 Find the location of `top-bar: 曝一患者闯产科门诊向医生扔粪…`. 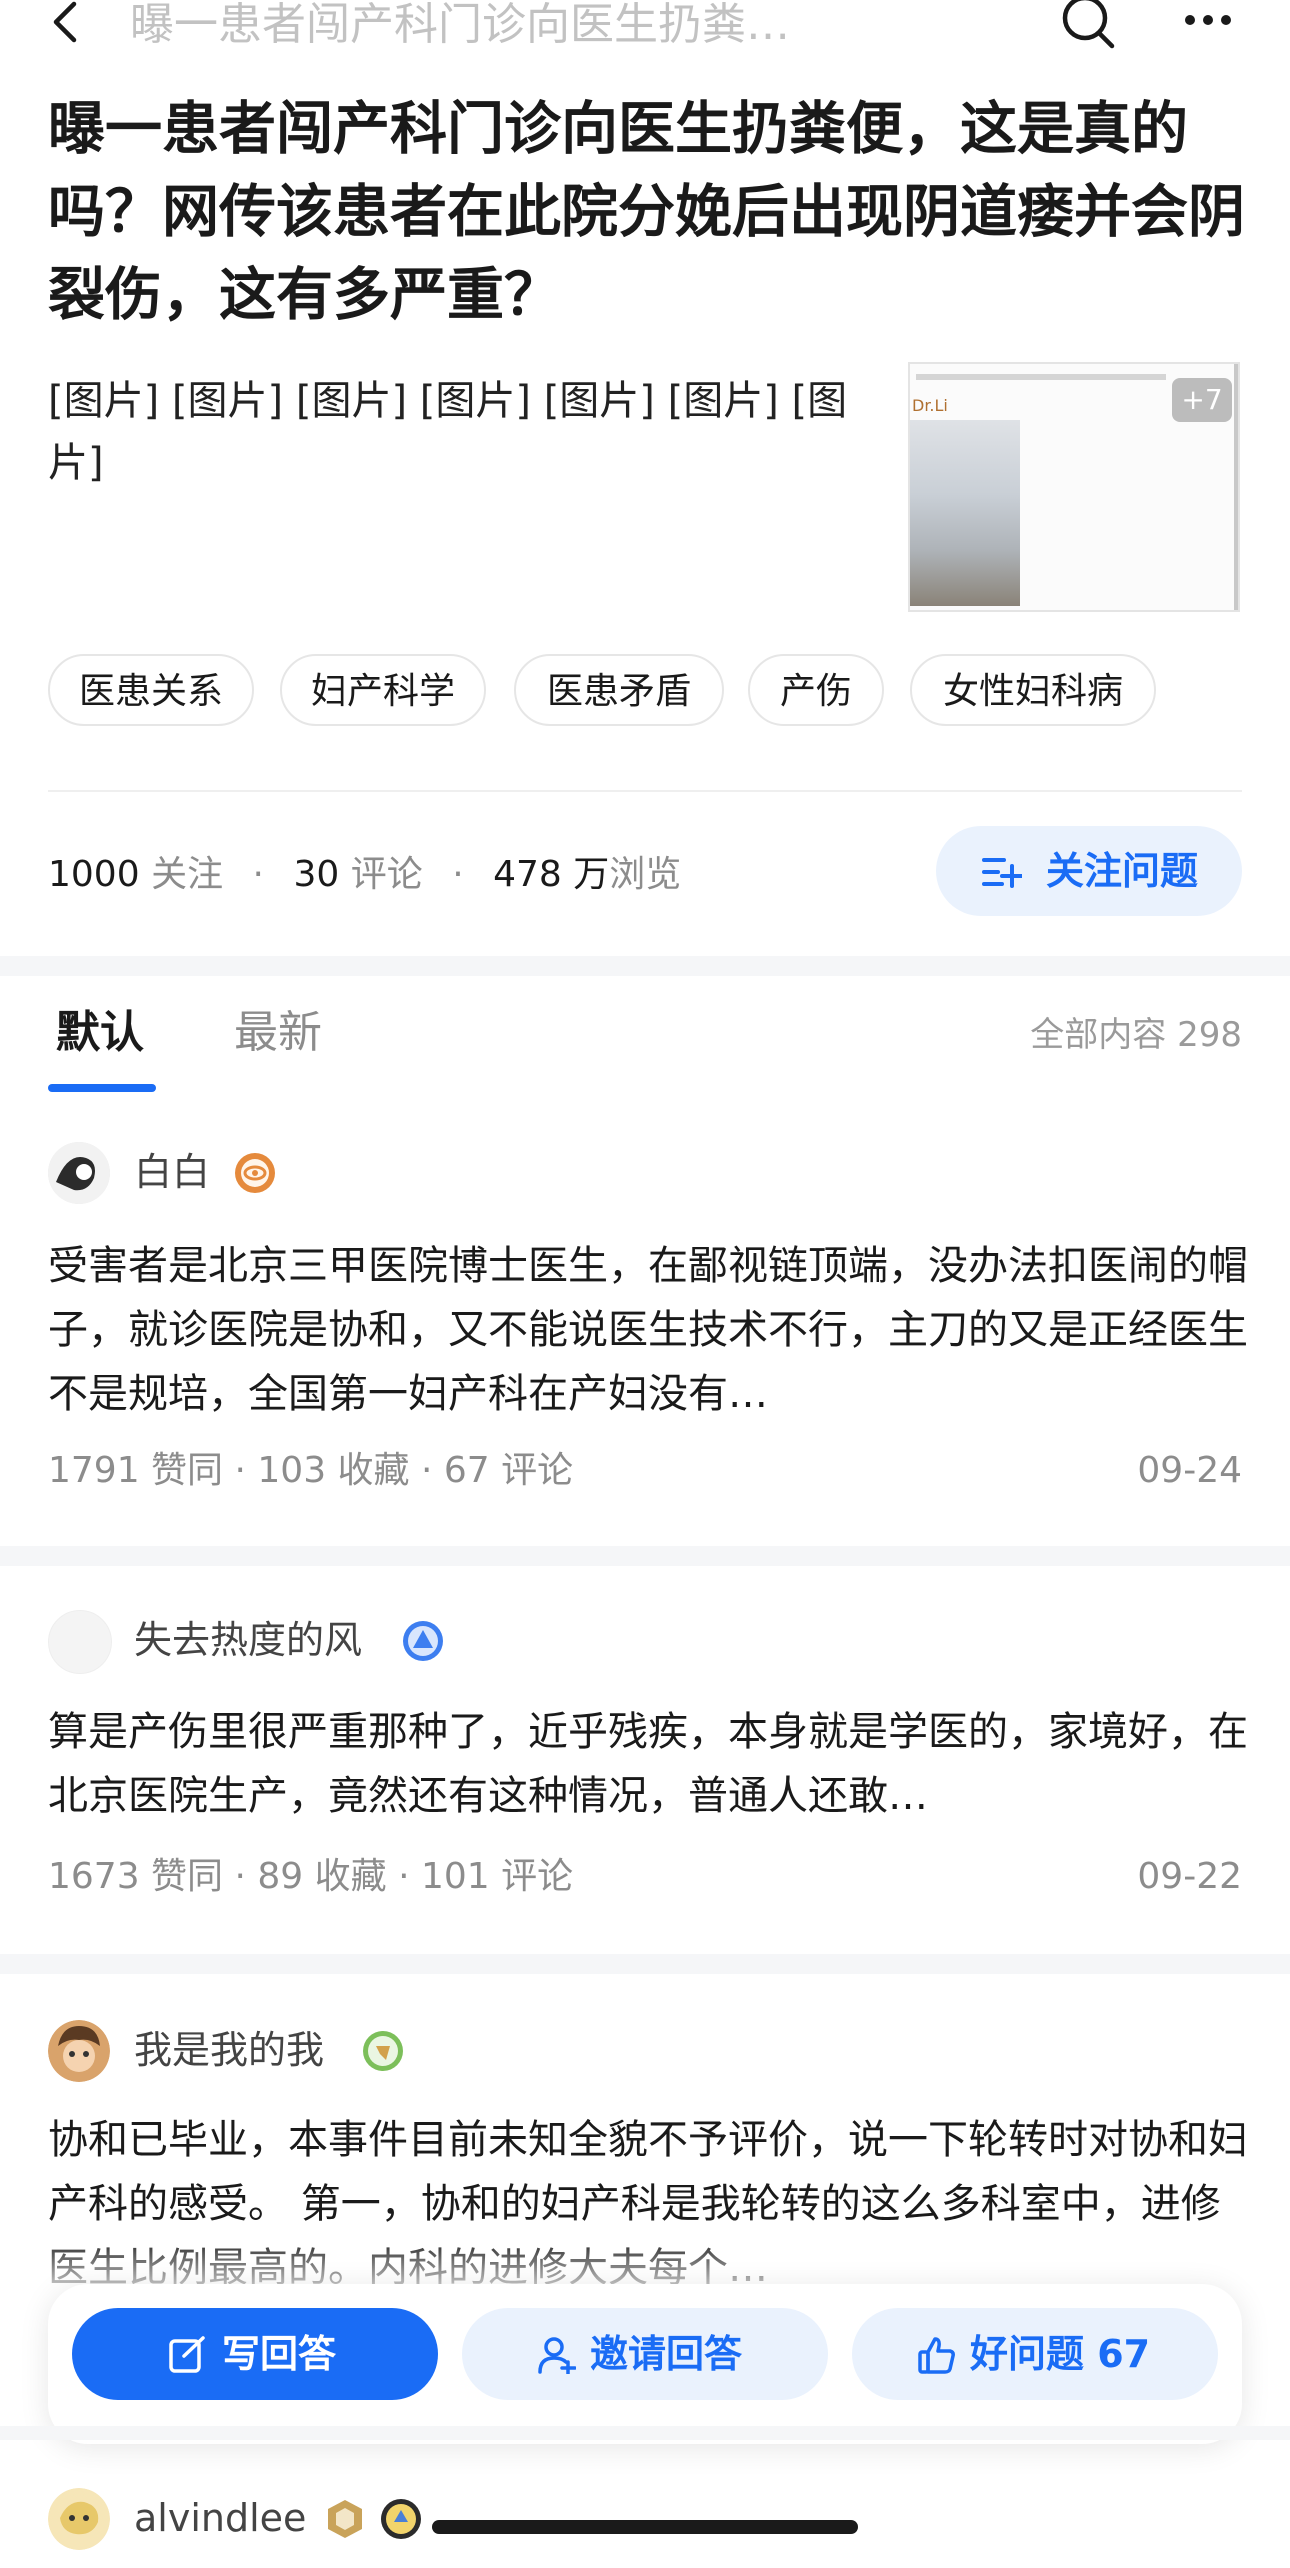

top-bar: 曝一患者闯产科门诊向医生扔粪… is located at coordinates (645, 40).